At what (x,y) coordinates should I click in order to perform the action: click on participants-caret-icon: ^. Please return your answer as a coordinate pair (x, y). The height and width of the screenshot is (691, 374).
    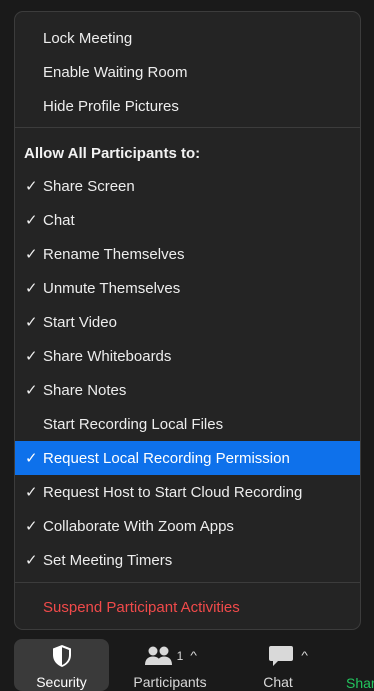
    Looking at the image, I should click on (193, 656).